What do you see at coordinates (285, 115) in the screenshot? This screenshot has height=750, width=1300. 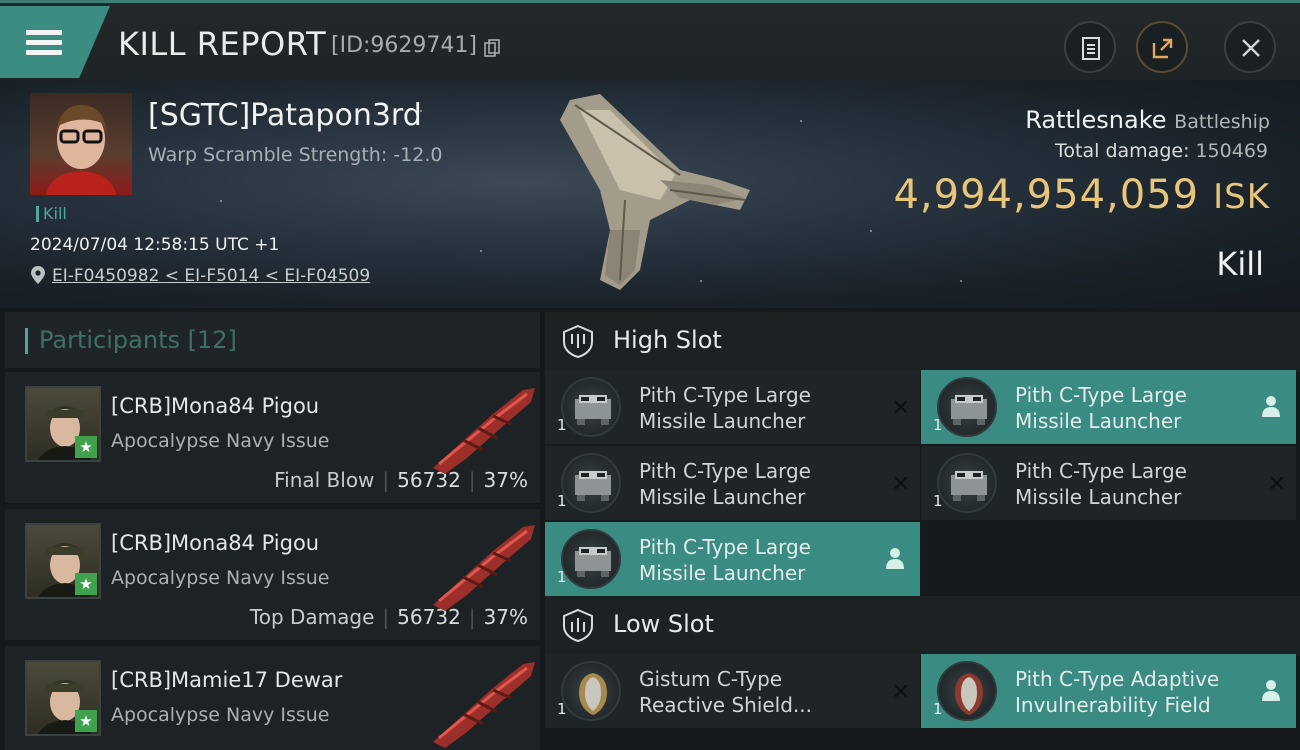 I see `victim-pilot-name: [SGTC]Patapon3rd` at bounding box center [285, 115].